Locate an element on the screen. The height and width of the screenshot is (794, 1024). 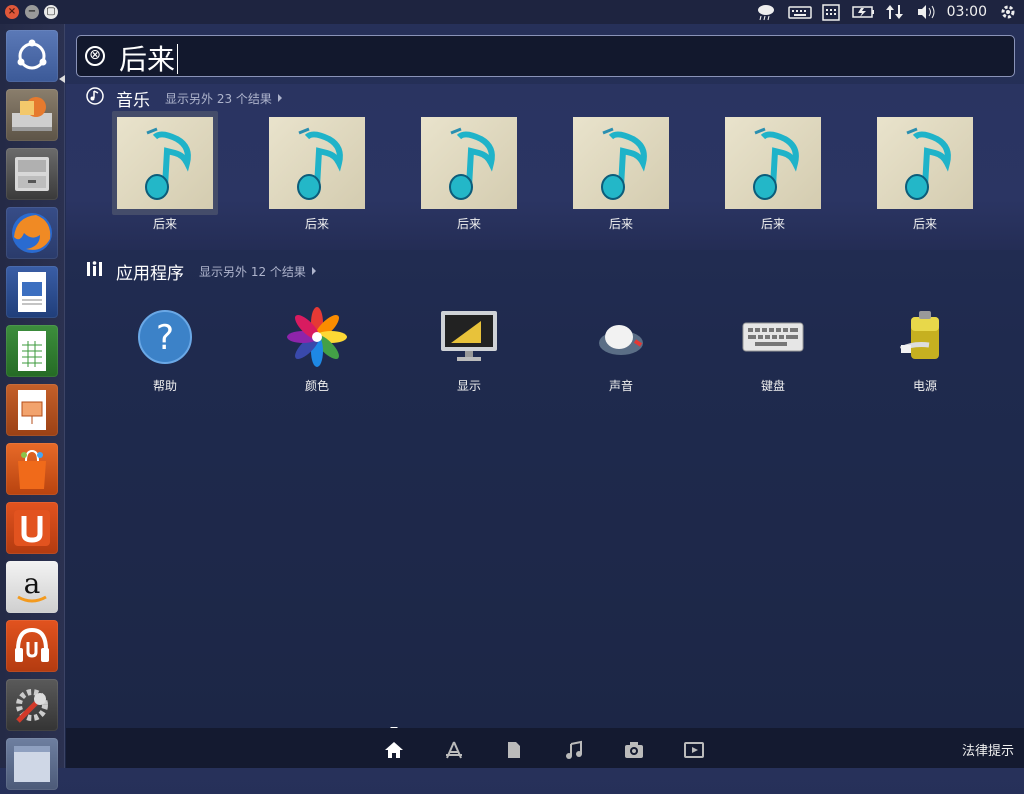
clock: 03:00 is located at coordinates (967, 12).